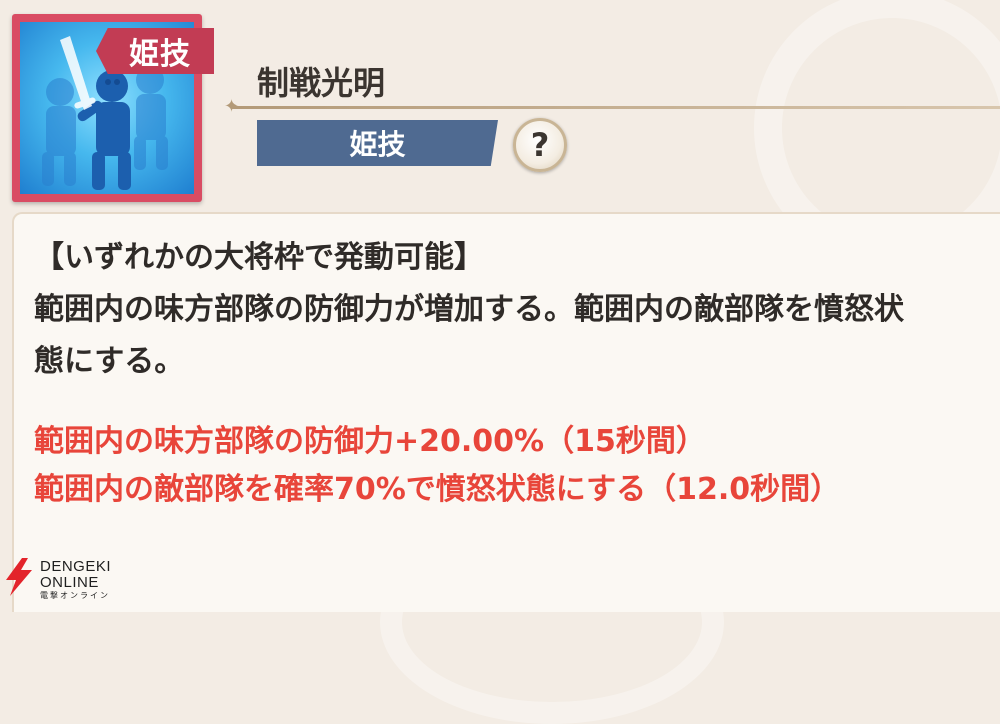 The width and height of the screenshot is (1000, 724). I want to click on dengeki-online-logo: DENGEKI ONLINE 電撃オンライン, so click(69, 578).